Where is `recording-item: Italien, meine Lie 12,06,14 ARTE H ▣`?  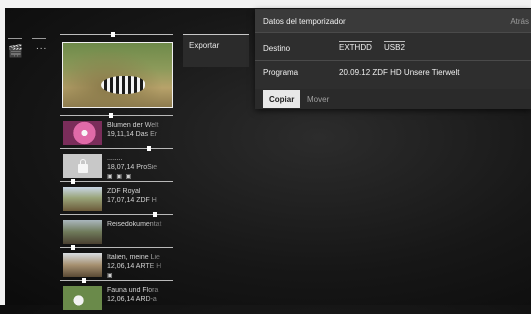 recording-item: Italien, meine Lie 12,06,14 ARTE H ▣ is located at coordinates (116, 263).